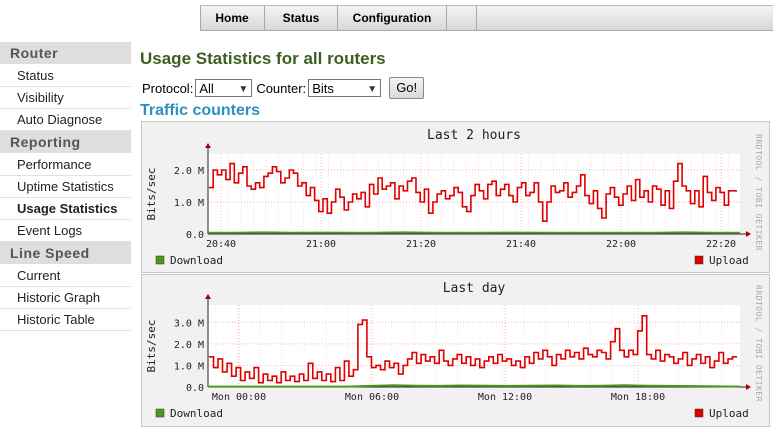  What do you see at coordinates (65, 142) in the screenshot?
I see `sidebar-section-reporting: Reporting` at bounding box center [65, 142].